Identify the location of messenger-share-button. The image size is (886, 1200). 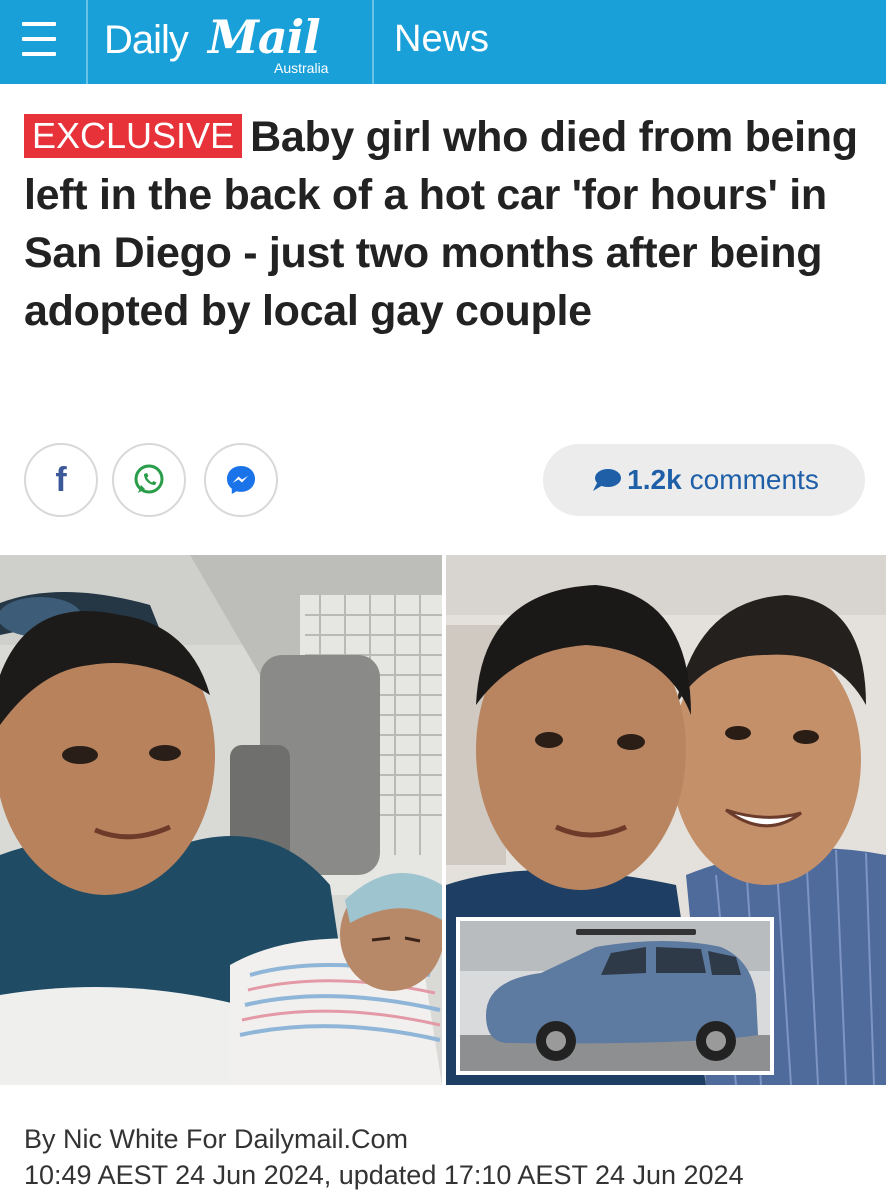
(241, 480).